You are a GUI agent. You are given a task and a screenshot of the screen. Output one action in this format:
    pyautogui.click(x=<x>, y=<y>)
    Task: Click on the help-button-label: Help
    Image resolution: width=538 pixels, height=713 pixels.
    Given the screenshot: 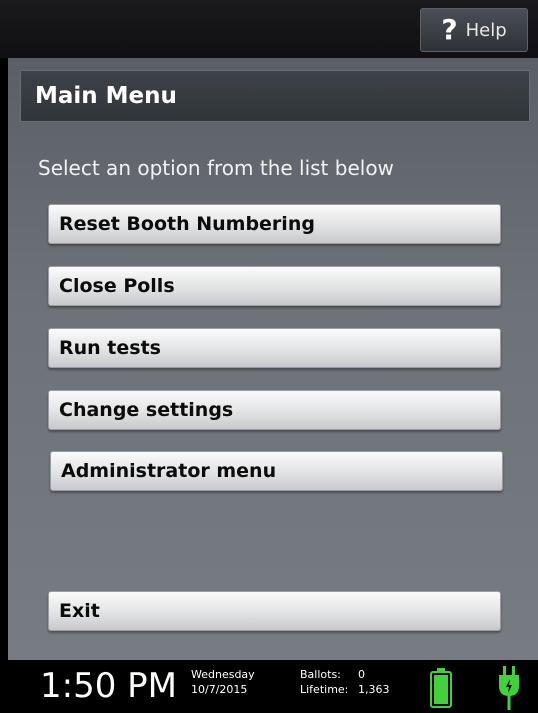 What is the action you would take?
    pyautogui.click(x=486, y=30)
    